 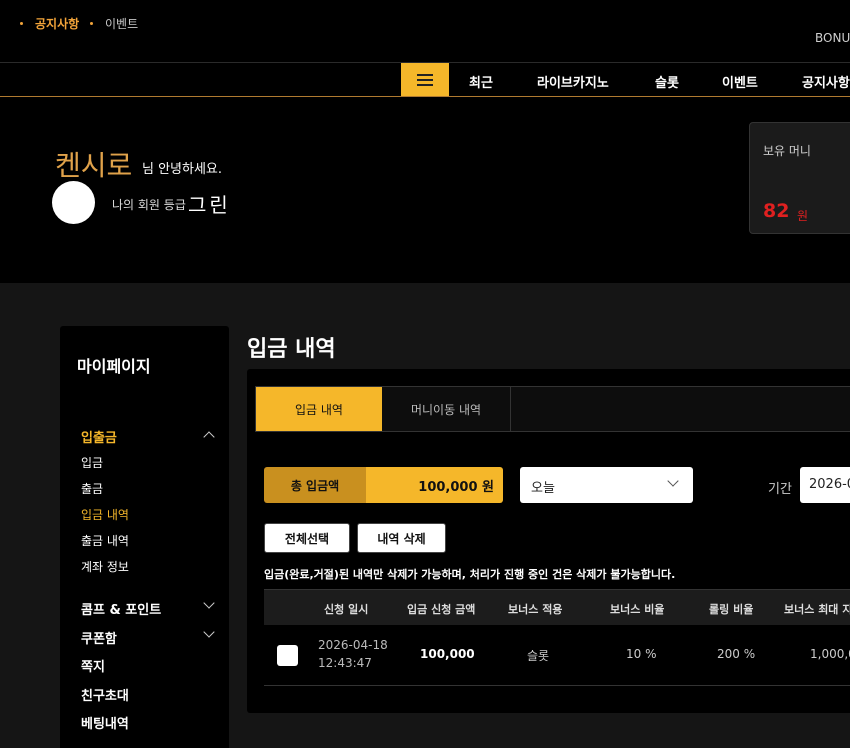 I want to click on row-bonus-type: 슬롯, so click(x=538, y=656).